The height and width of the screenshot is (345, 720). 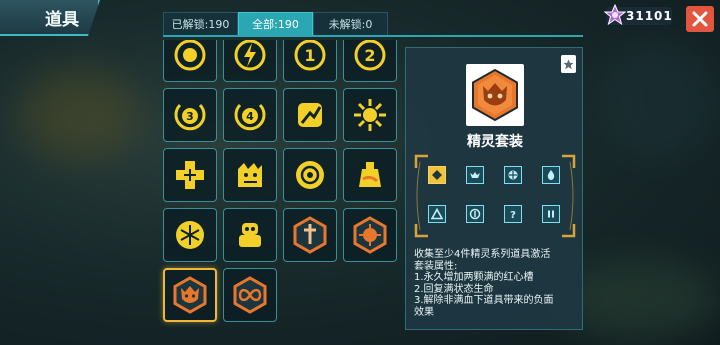 I want to click on description-line: 收集至少4件精灵系列道具激活, so click(x=482, y=254).